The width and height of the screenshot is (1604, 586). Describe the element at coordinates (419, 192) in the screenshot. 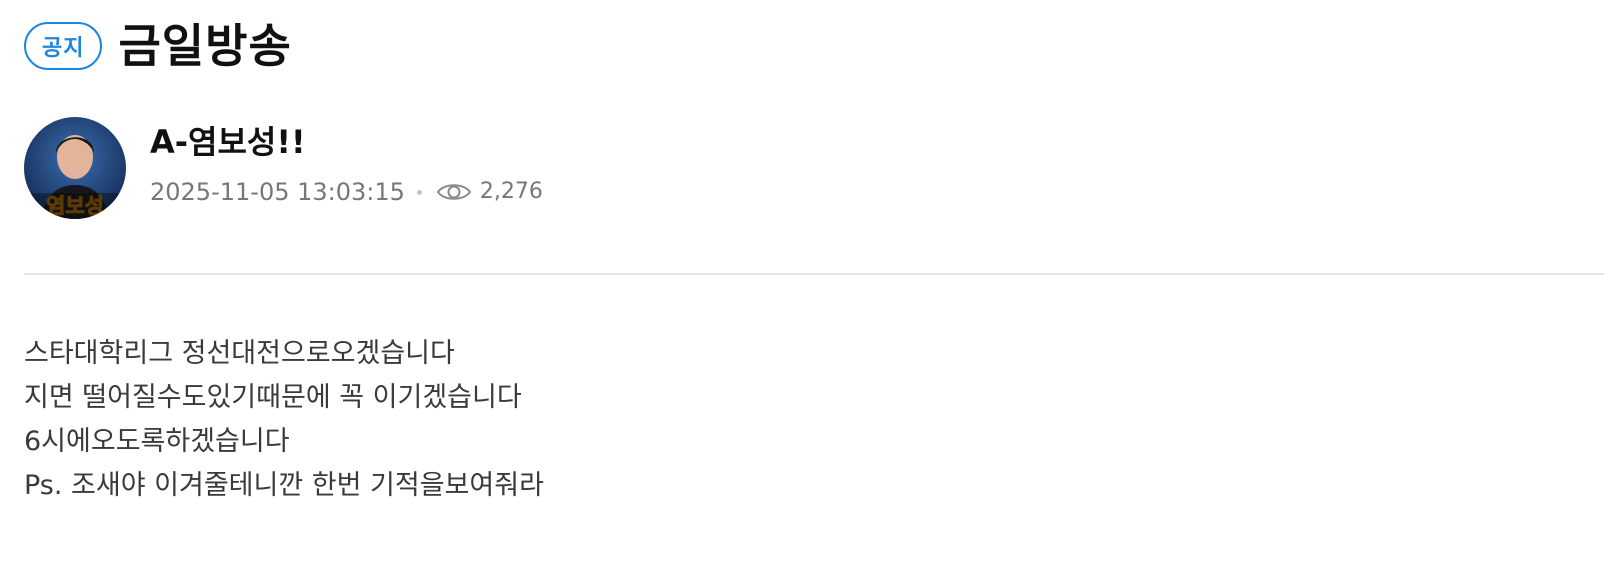

I see `meta-separator` at that location.